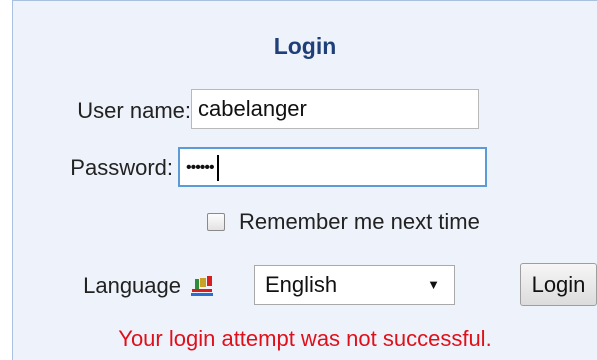  I want to click on text-caret, so click(217, 168).